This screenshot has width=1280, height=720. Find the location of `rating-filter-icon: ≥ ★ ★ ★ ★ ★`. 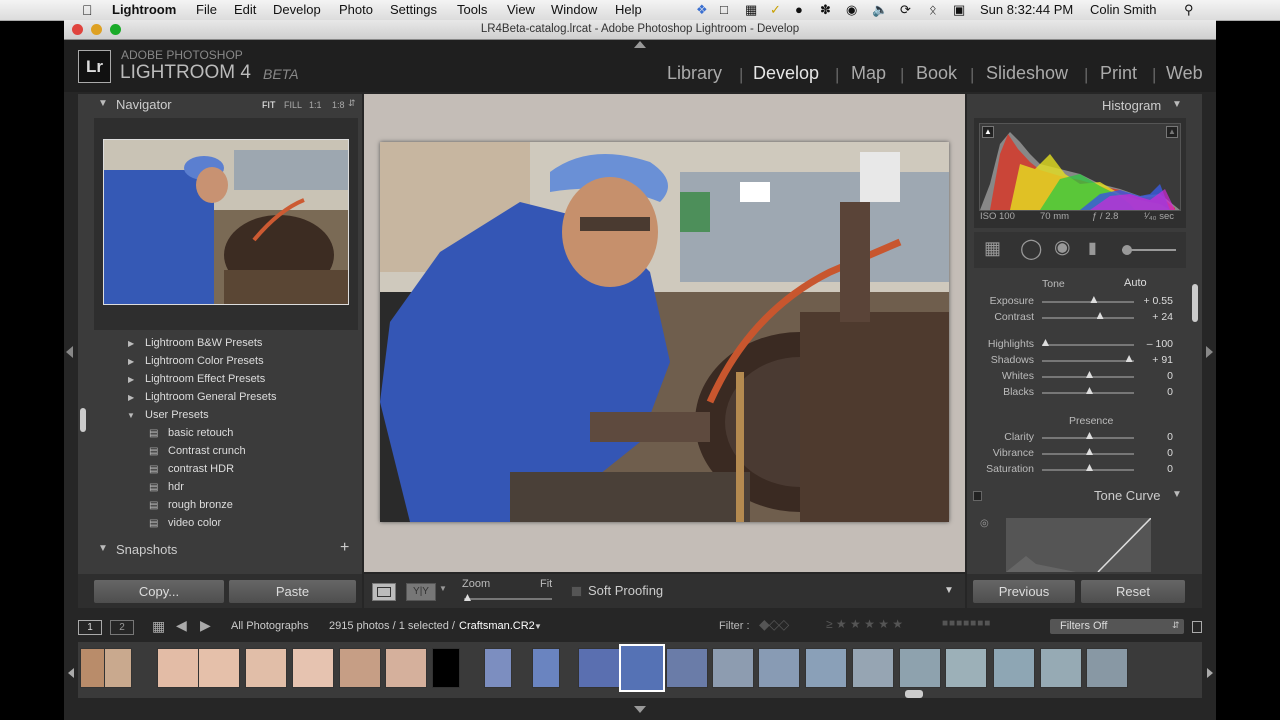

rating-filter-icon: ≥ ★ ★ ★ ★ ★ is located at coordinates (864, 624).